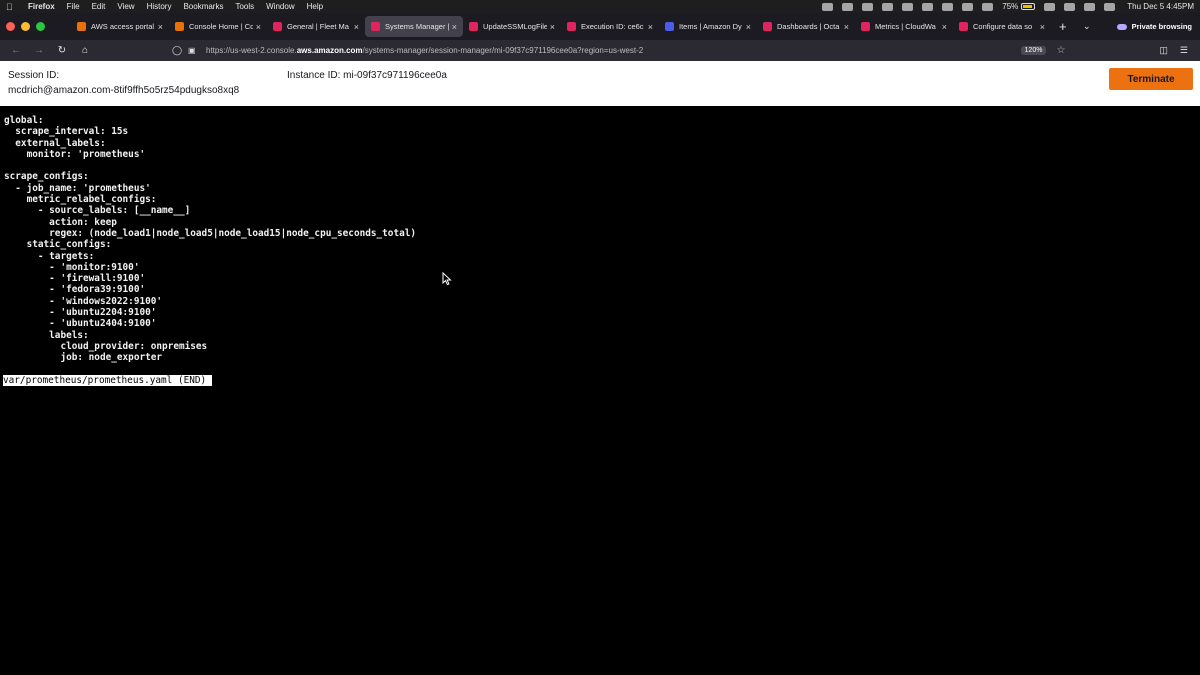 This screenshot has width=1200, height=675. Describe the element at coordinates (1154, 26) in the screenshot. I see `private-browsing-indicator: Private browsing` at that location.